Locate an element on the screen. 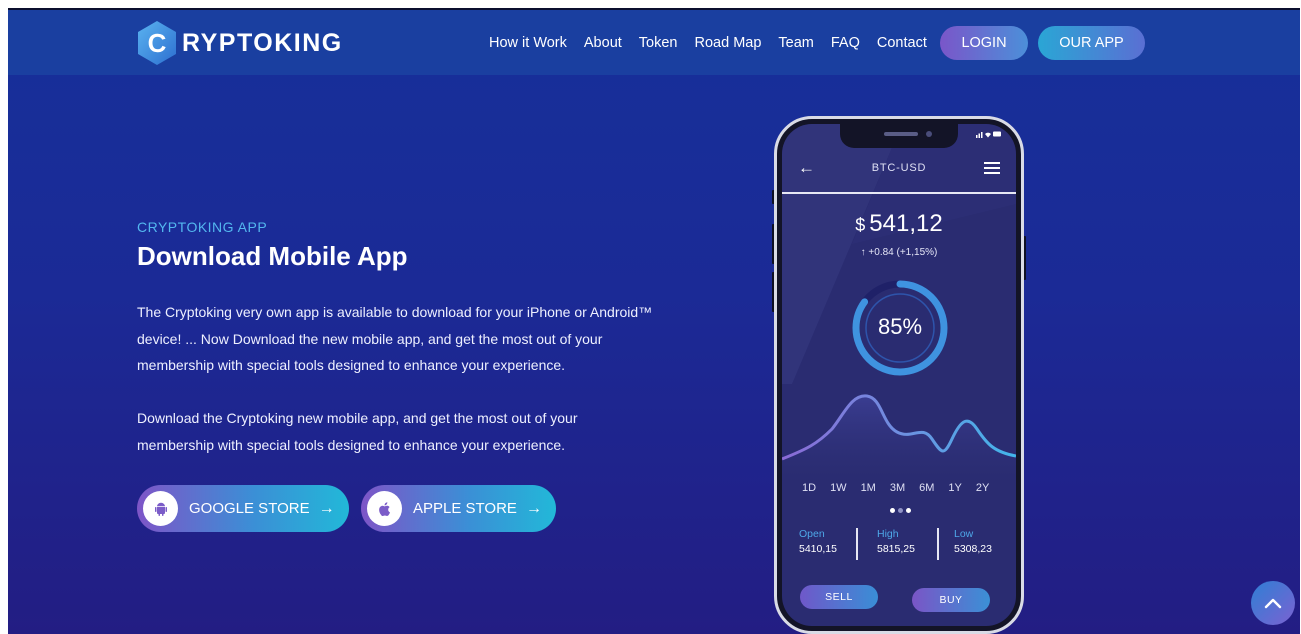 Image resolution: width=1301 pixels, height=634 pixels. login-button: LOGIN is located at coordinates (984, 43).